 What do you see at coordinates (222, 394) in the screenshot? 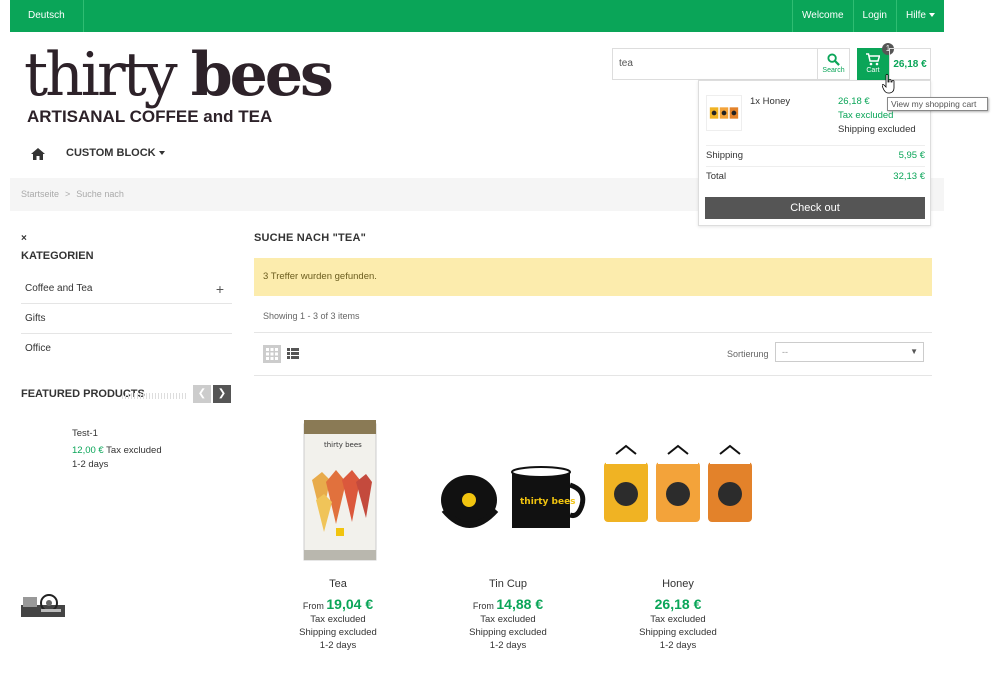
I see `carousel-next-button: ❯` at bounding box center [222, 394].